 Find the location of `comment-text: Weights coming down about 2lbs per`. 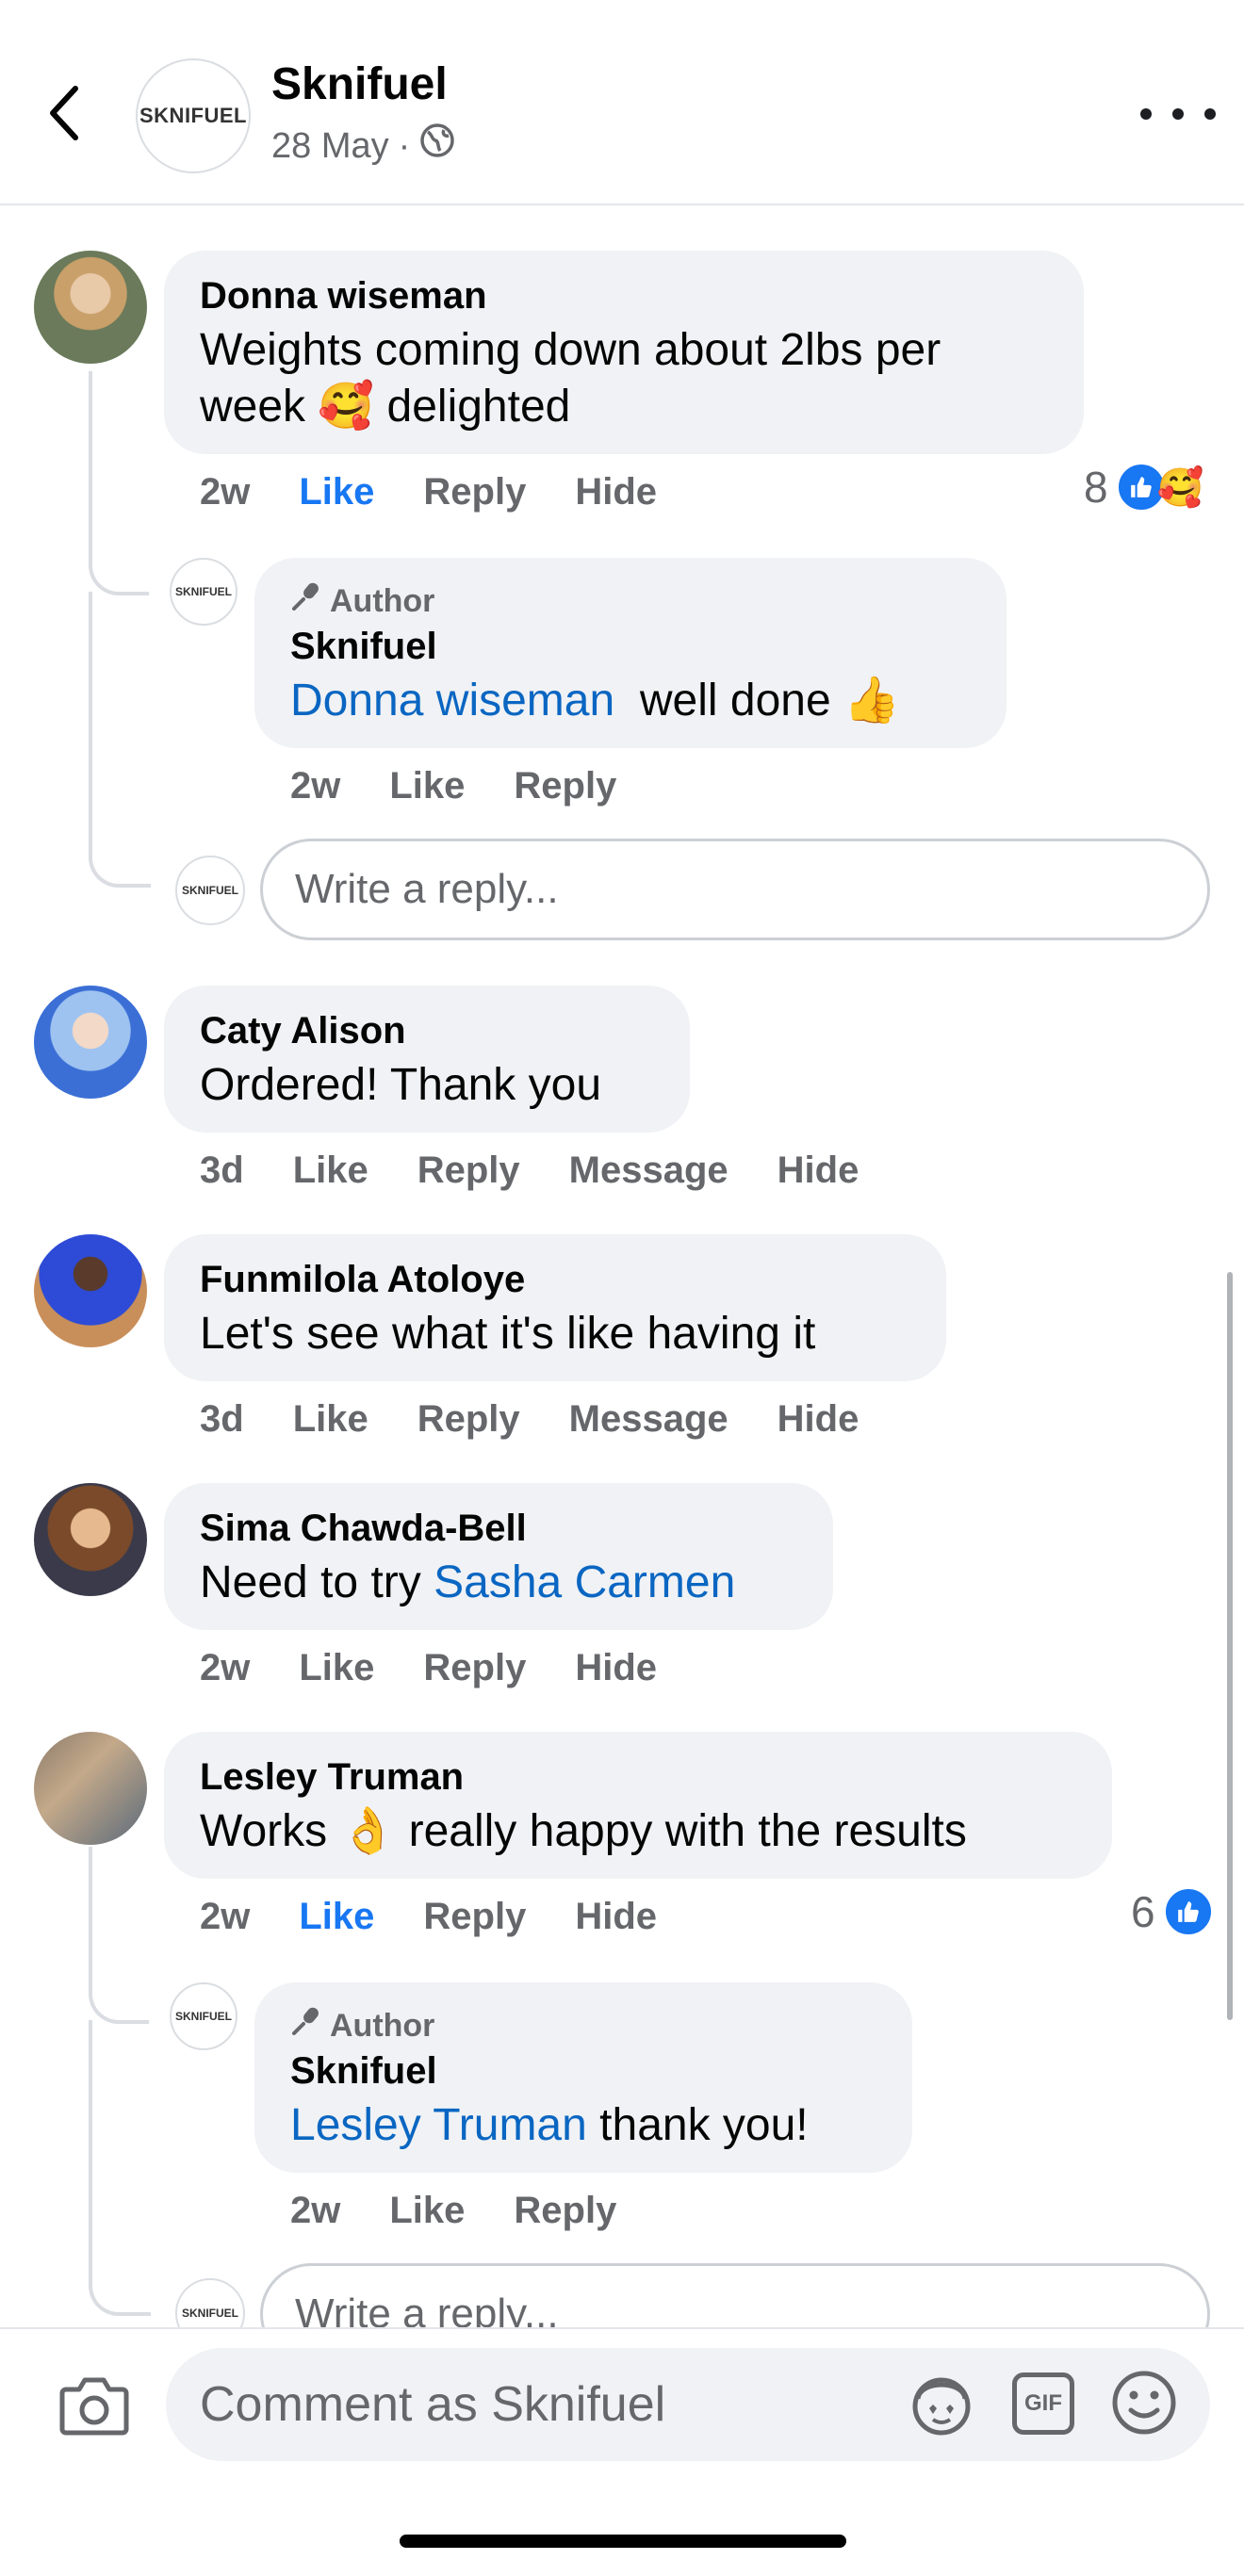

comment-text: Weights coming down about 2lbs per is located at coordinates (570, 350).